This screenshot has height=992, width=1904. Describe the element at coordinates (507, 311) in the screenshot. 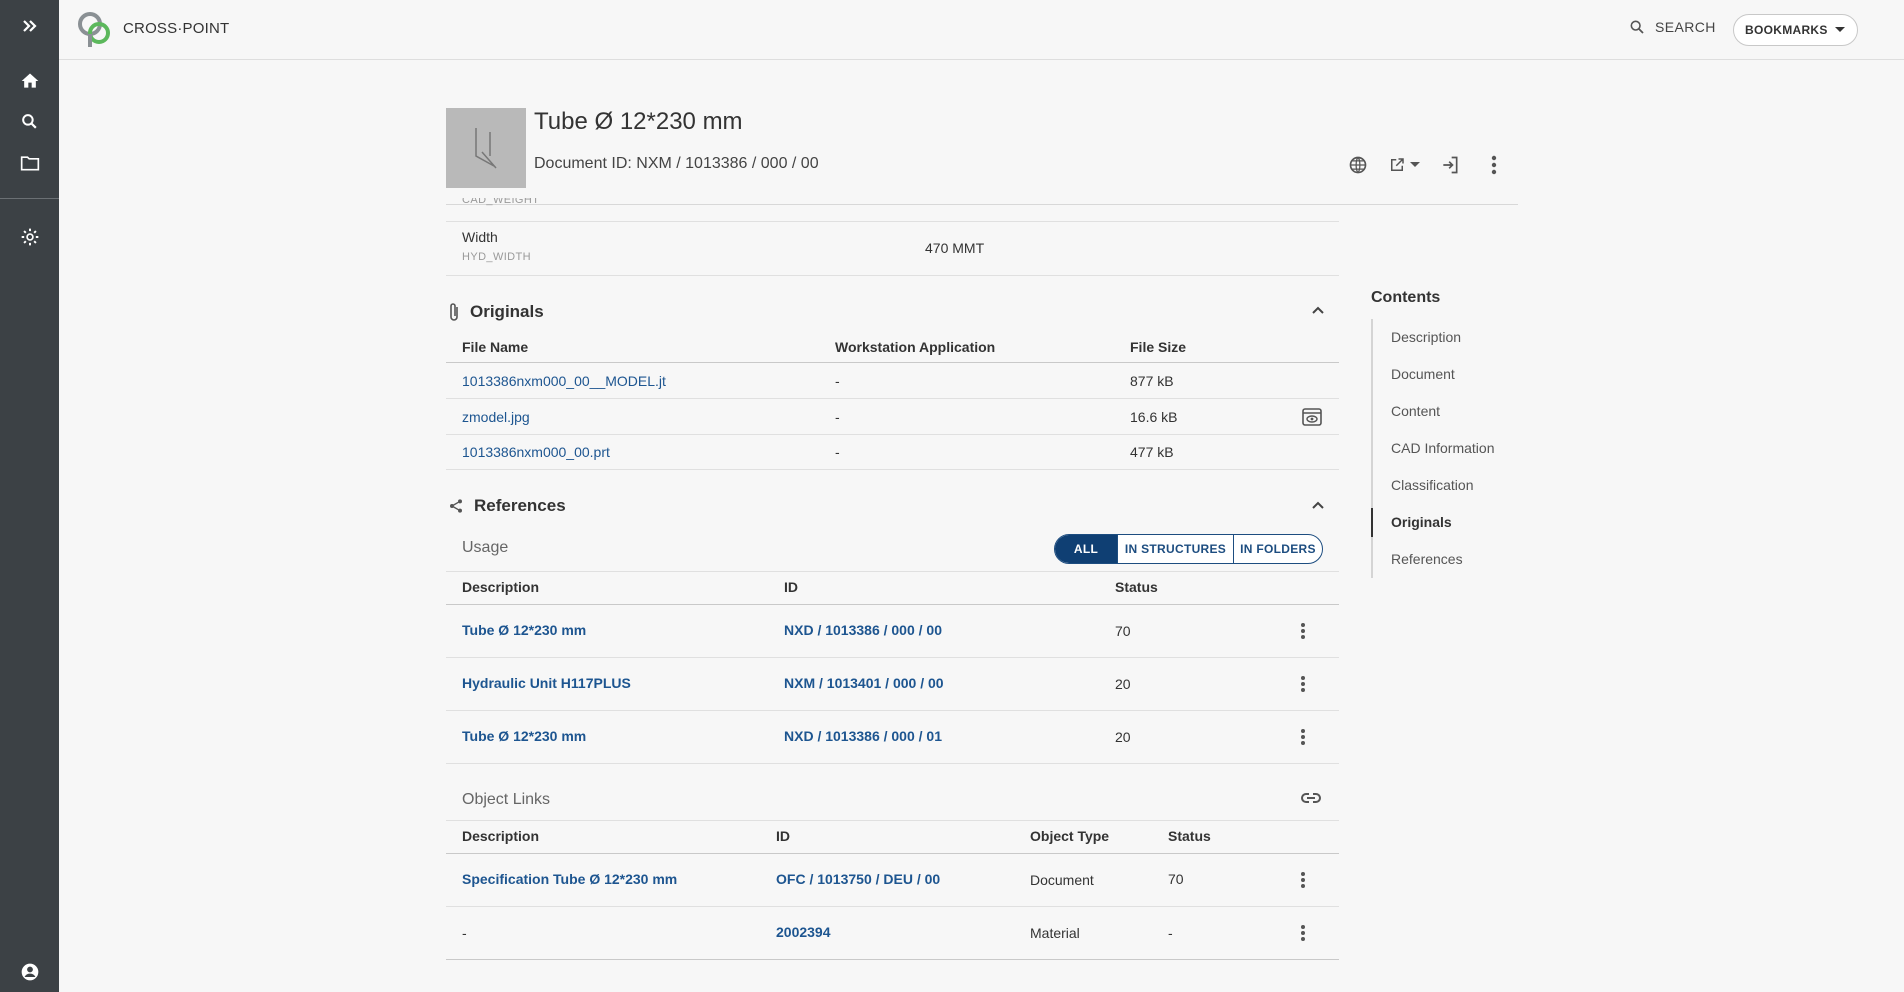

I see `originals-title: Originals` at that location.